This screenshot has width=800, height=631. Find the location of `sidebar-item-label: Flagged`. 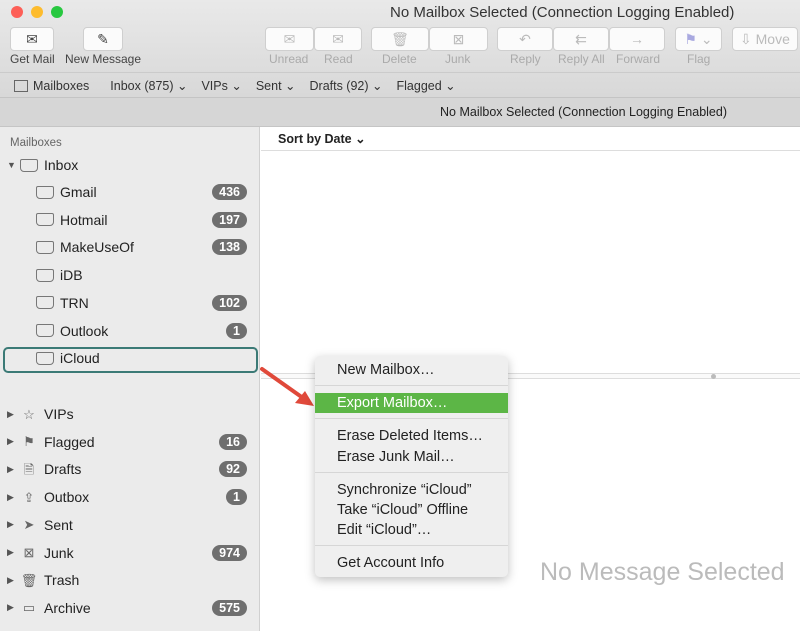

sidebar-item-label: Flagged is located at coordinates (69, 441).